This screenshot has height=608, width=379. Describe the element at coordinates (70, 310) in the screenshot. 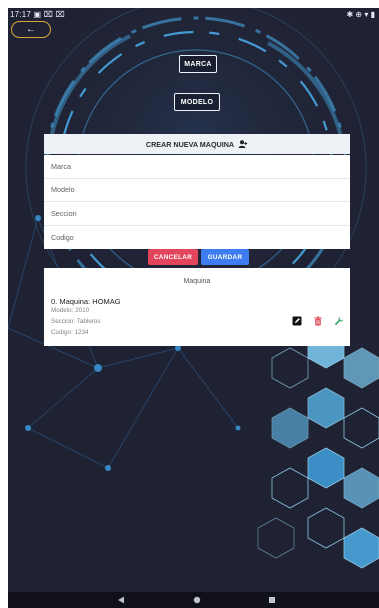

I see `machine-model: Modelo: 2010` at that location.